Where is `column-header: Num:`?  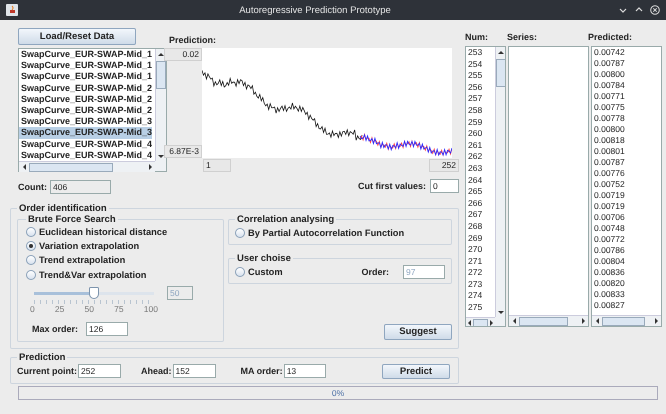
column-header: Num: is located at coordinates (477, 38).